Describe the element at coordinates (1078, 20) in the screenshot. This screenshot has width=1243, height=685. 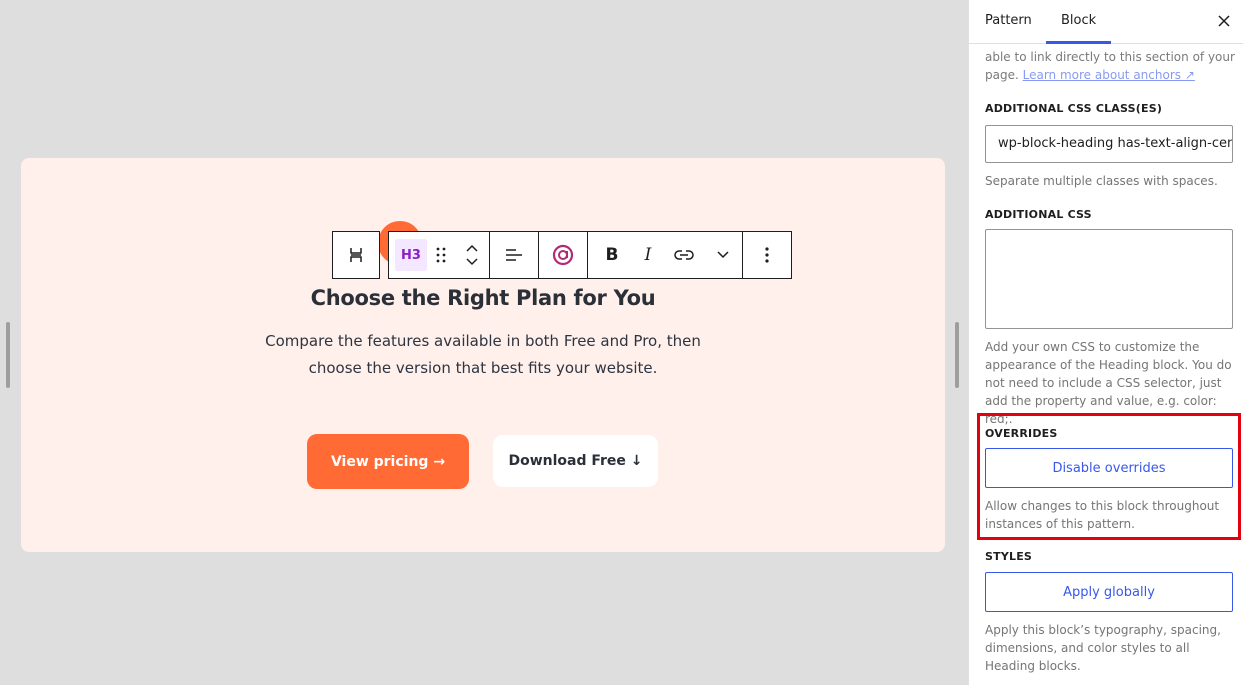
I see `tab-block: Block` at that location.